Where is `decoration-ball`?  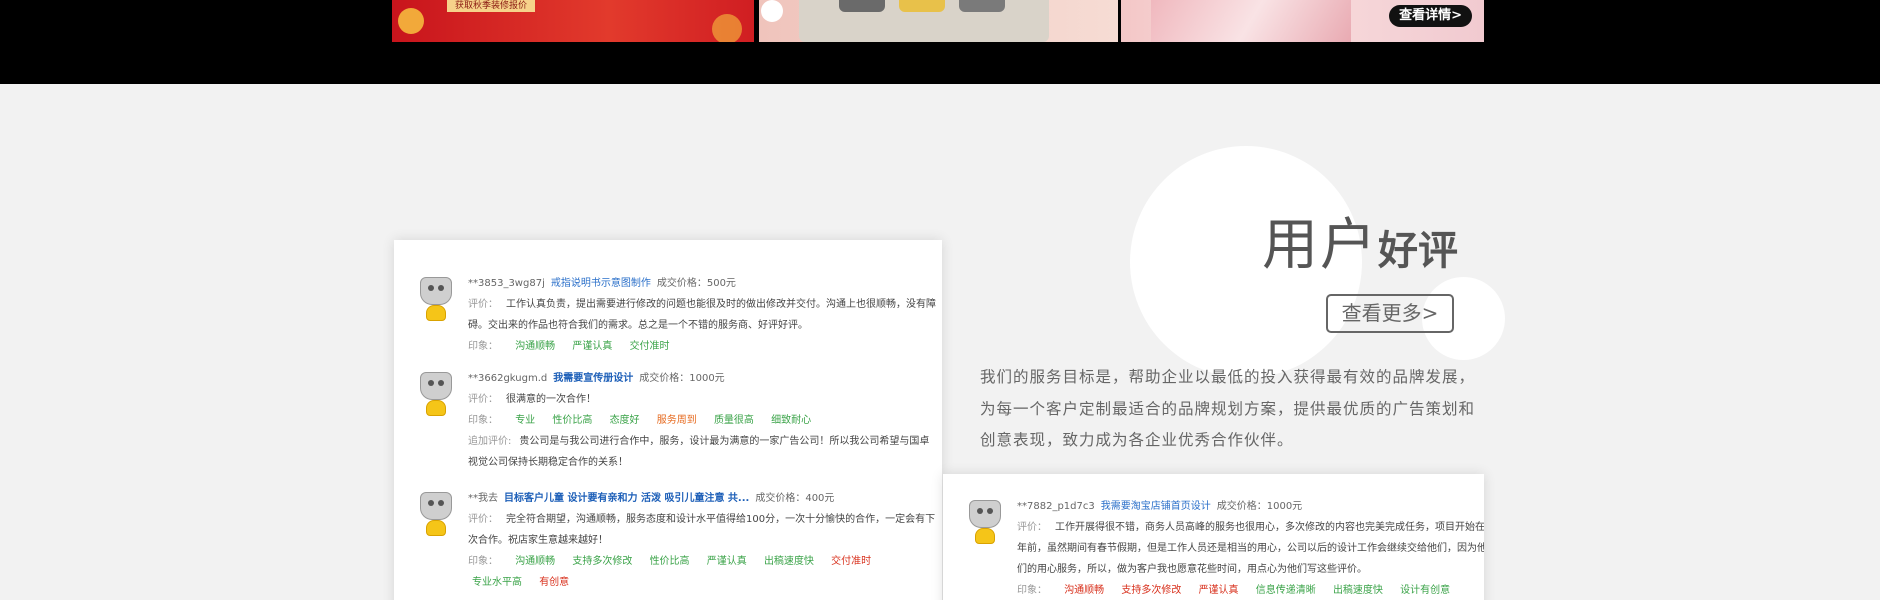 decoration-ball is located at coordinates (772, 11).